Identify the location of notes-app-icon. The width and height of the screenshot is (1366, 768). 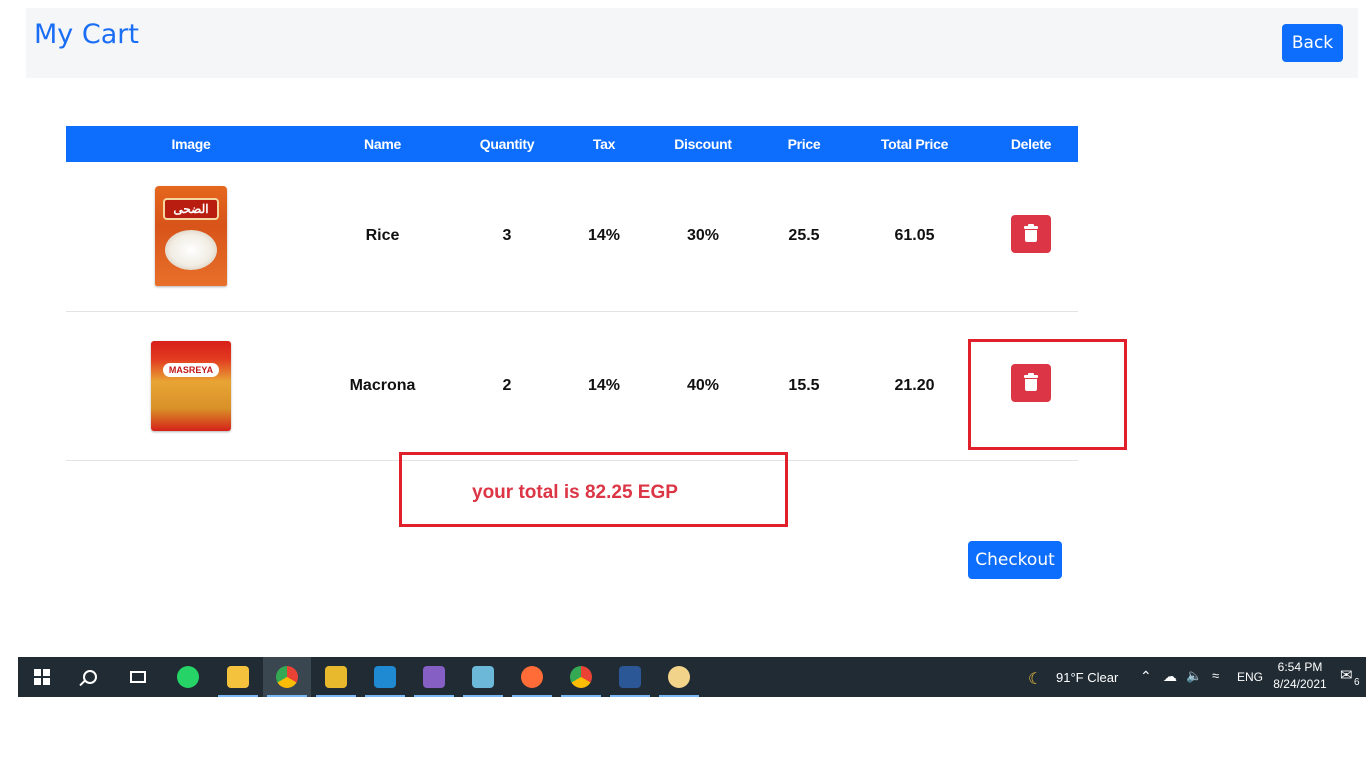
(483, 677).